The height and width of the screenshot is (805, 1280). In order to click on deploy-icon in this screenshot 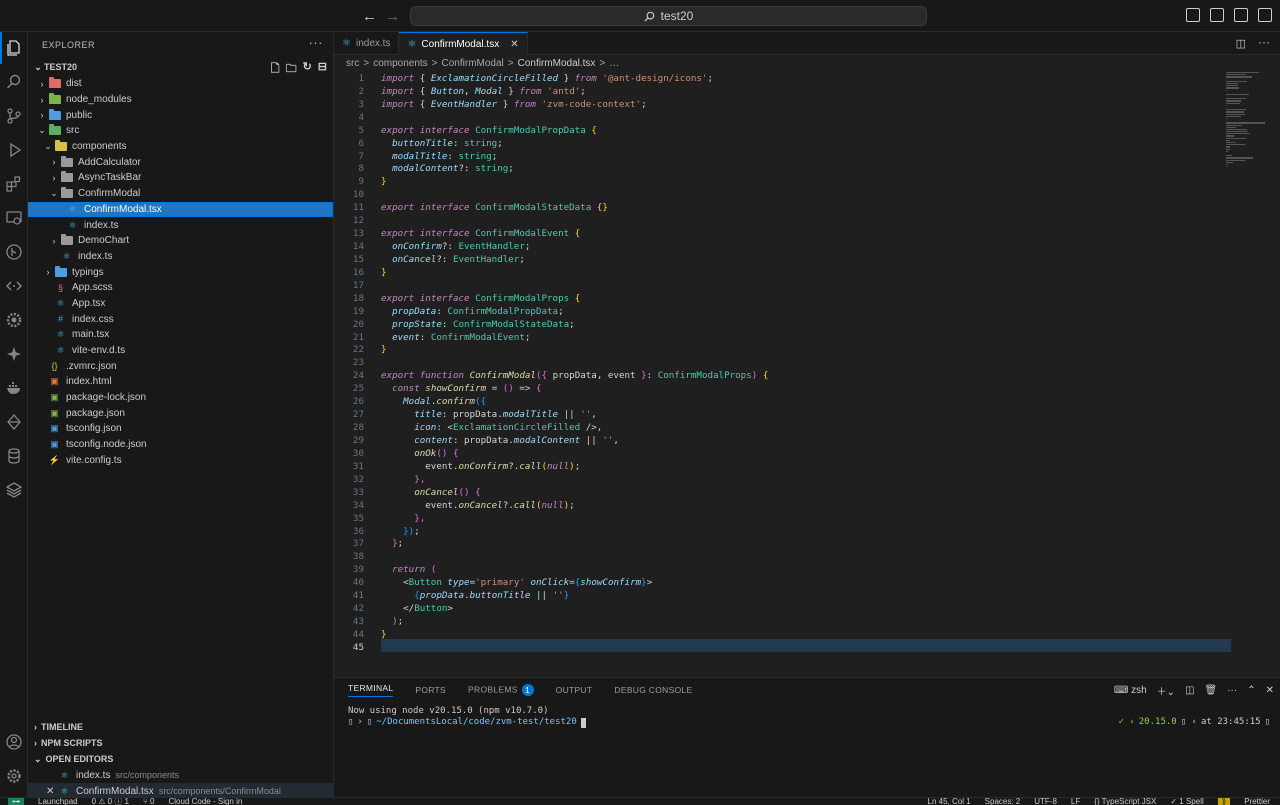, I will do `click(14, 422)`.